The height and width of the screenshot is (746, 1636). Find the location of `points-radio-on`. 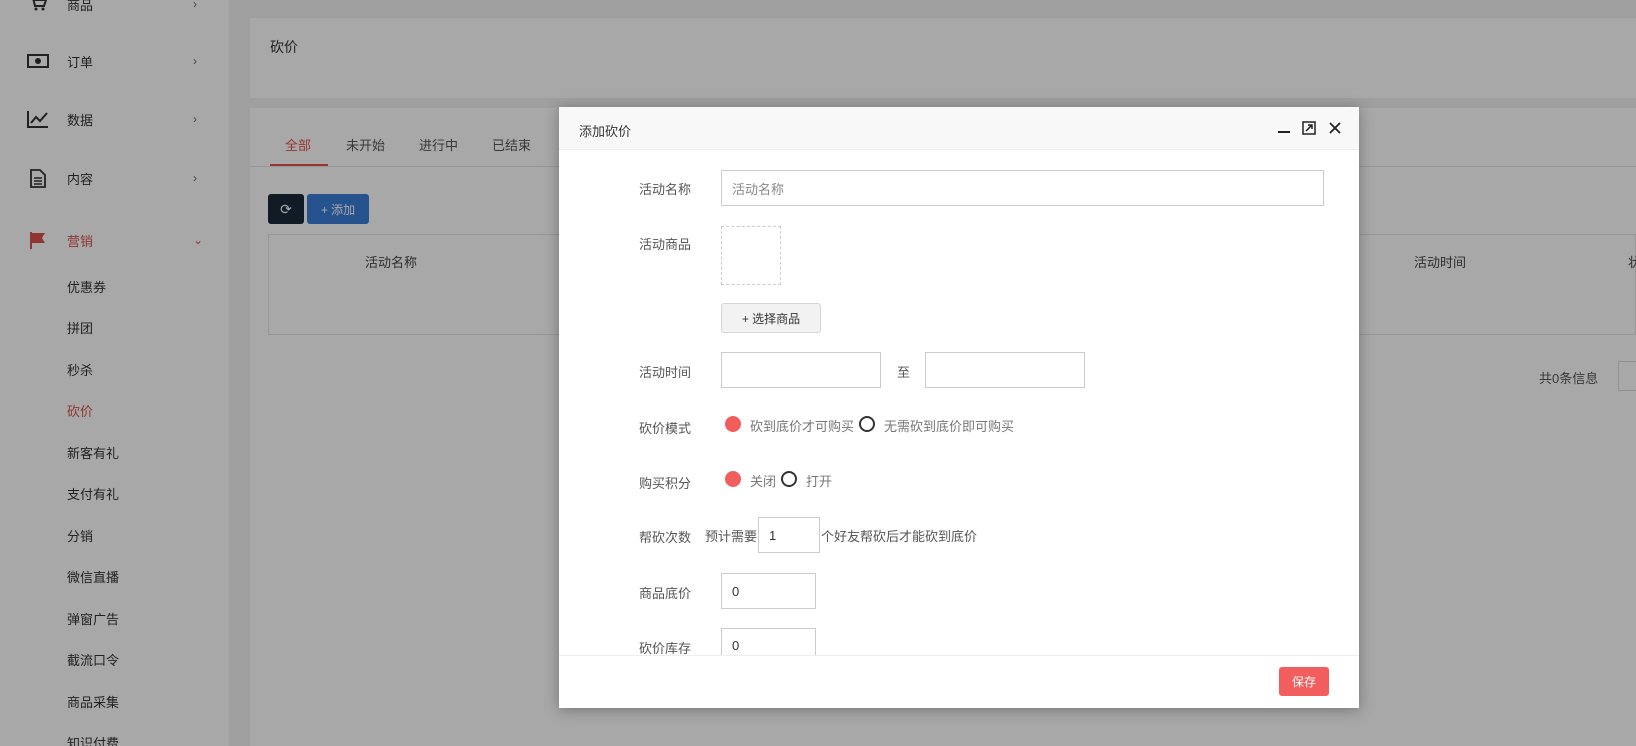

points-radio-on is located at coordinates (789, 479).